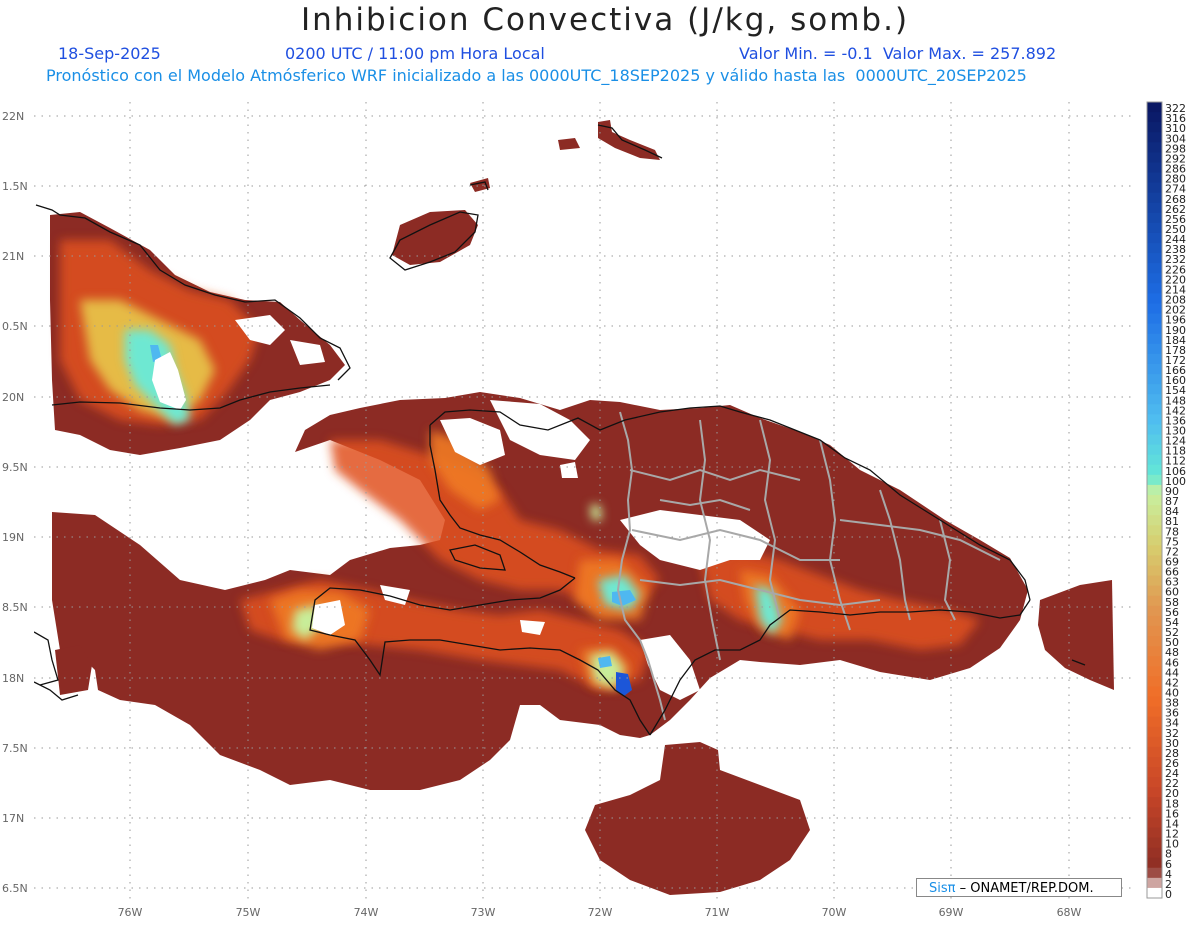 The width and height of the screenshot is (1200, 927). I want to click on credit-box: Sisπ – ONAMET/REP.DOM., so click(1019, 887).